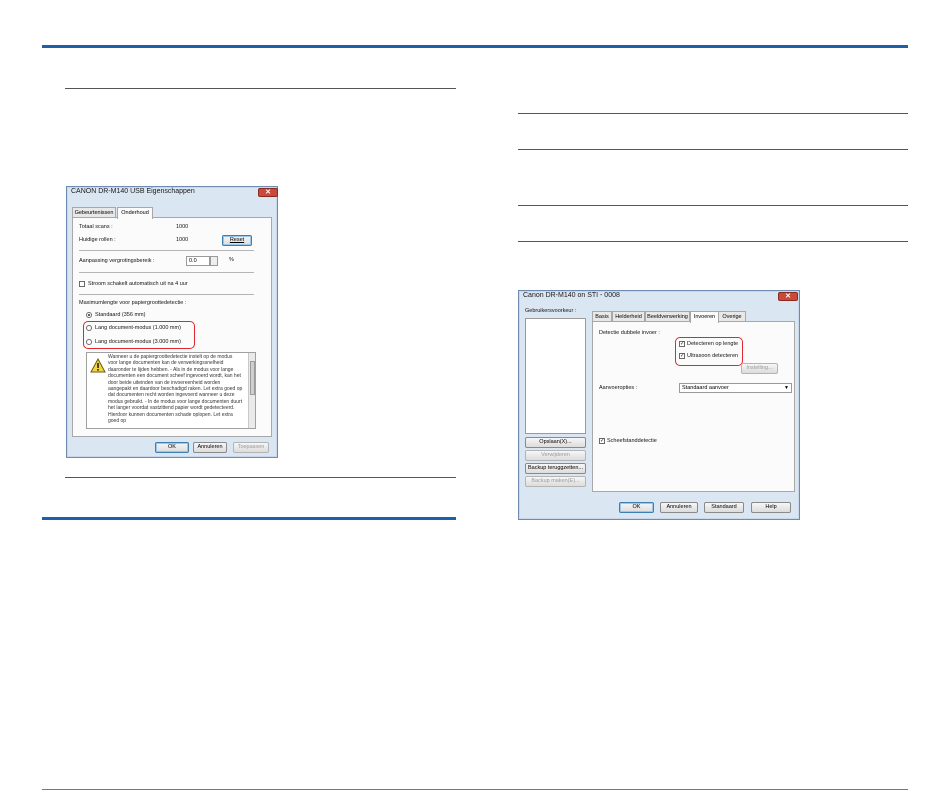 The image size is (950, 806). Describe the element at coordinates (182, 240) in the screenshot. I see `current-rolls-value: 1000` at that location.